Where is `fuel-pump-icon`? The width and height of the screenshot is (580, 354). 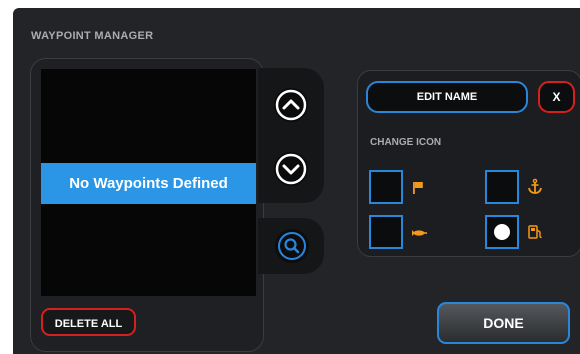
fuel-pump-icon is located at coordinates (535, 232).